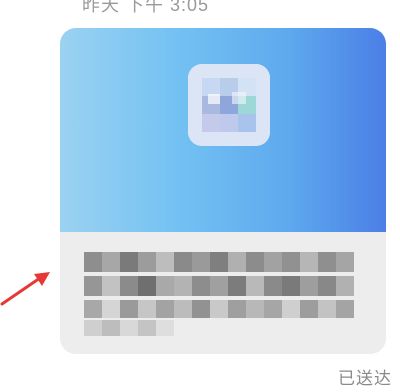  Describe the element at coordinates (25, 289) in the screenshot. I see `pointer-arrow-icon` at that location.